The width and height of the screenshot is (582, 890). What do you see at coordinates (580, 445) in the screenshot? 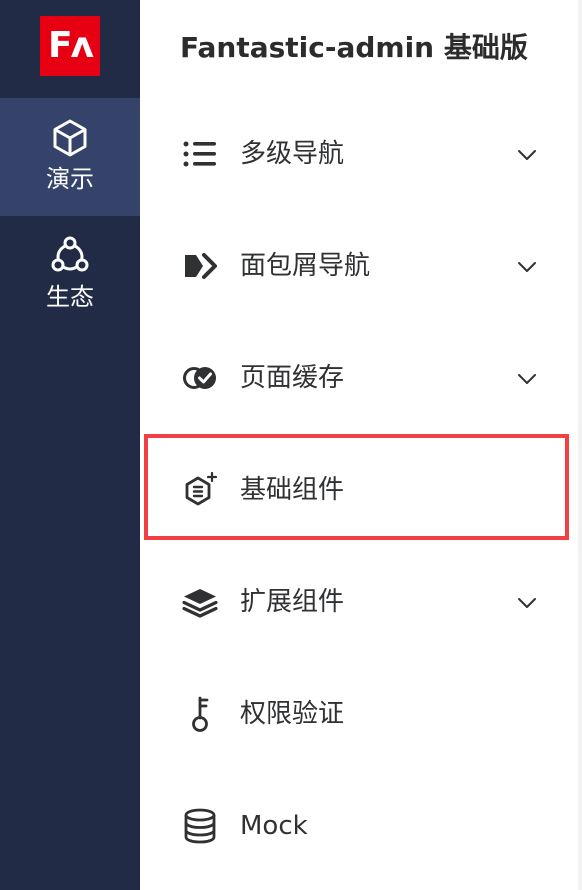
I see `panel-edge` at bounding box center [580, 445].